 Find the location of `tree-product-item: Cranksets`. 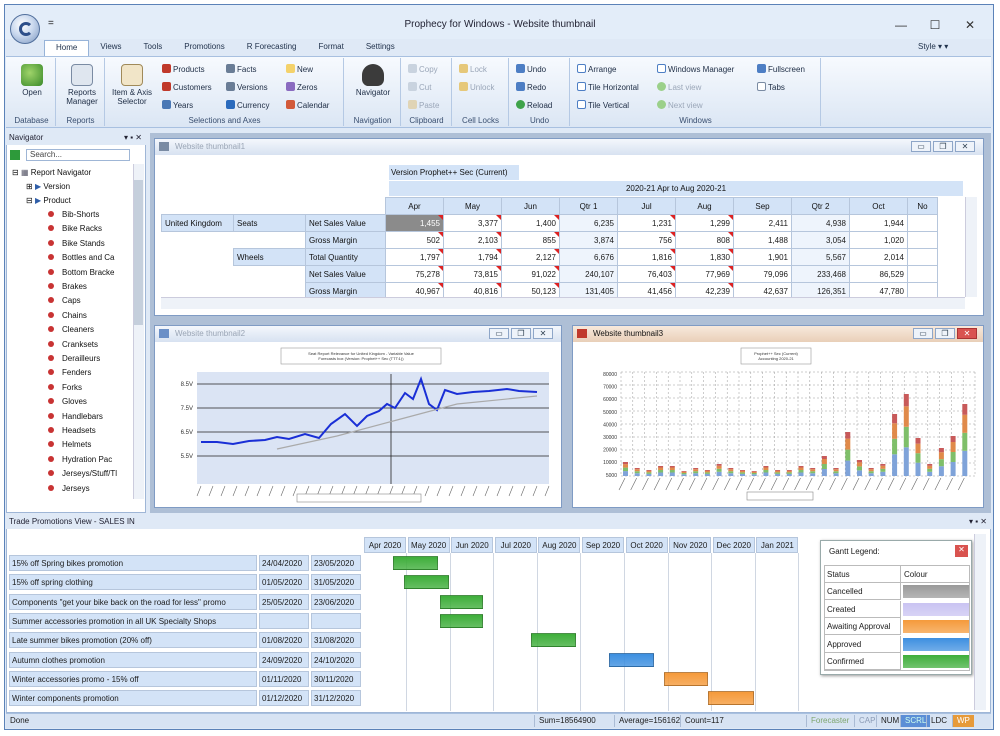

tree-product-item: Cranksets is located at coordinates (73, 344).